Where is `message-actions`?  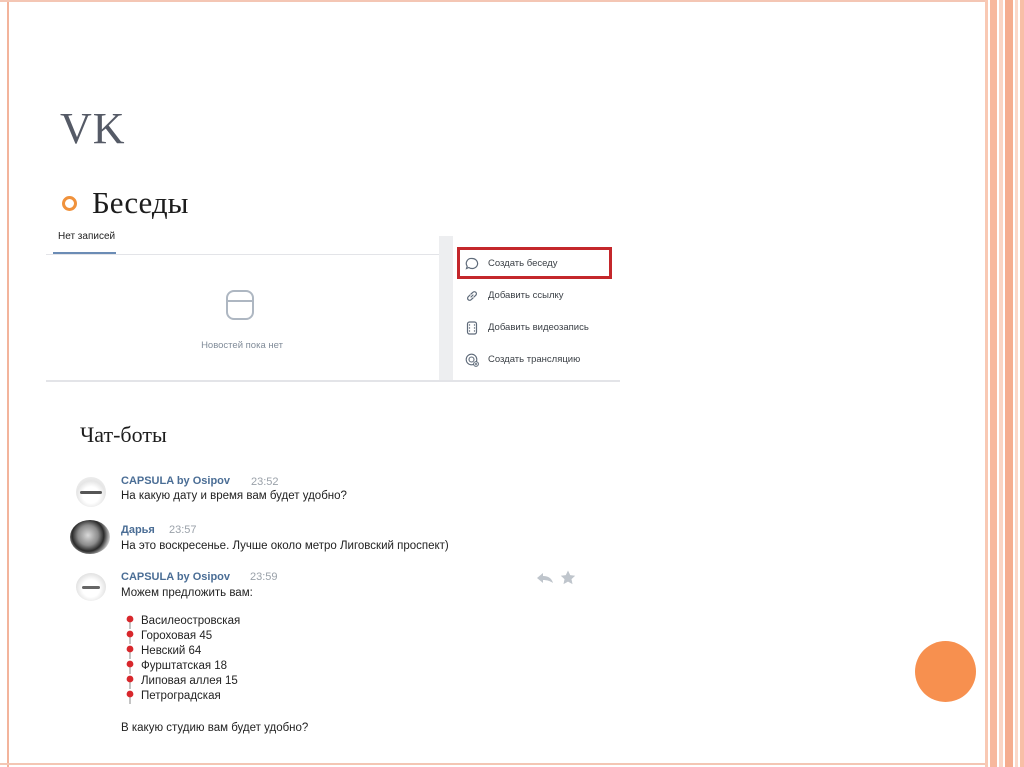 message-actions is located at coordinates (558, 578).